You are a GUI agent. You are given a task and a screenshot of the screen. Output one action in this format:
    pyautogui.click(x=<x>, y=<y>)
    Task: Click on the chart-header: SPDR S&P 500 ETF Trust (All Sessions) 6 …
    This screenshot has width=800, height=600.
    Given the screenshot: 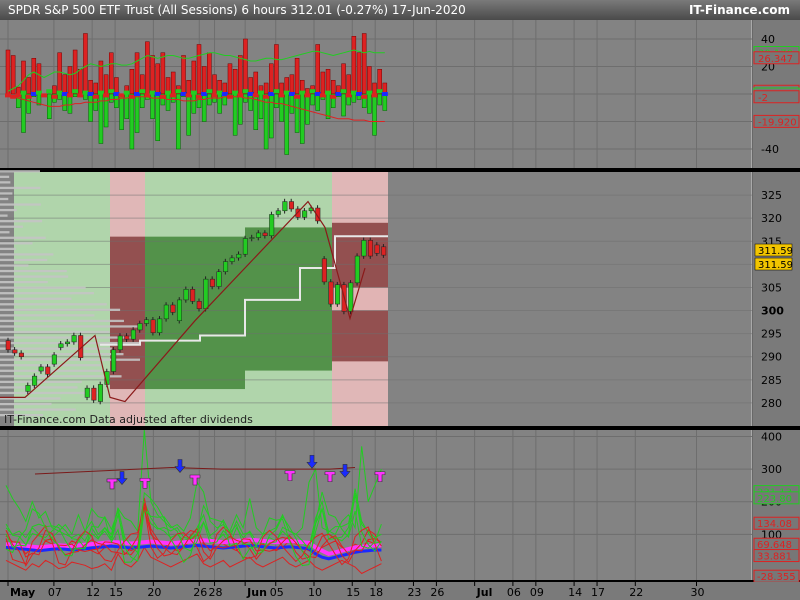 What is the action you would take?
    pyautogui.click(x=400, y=10)
    